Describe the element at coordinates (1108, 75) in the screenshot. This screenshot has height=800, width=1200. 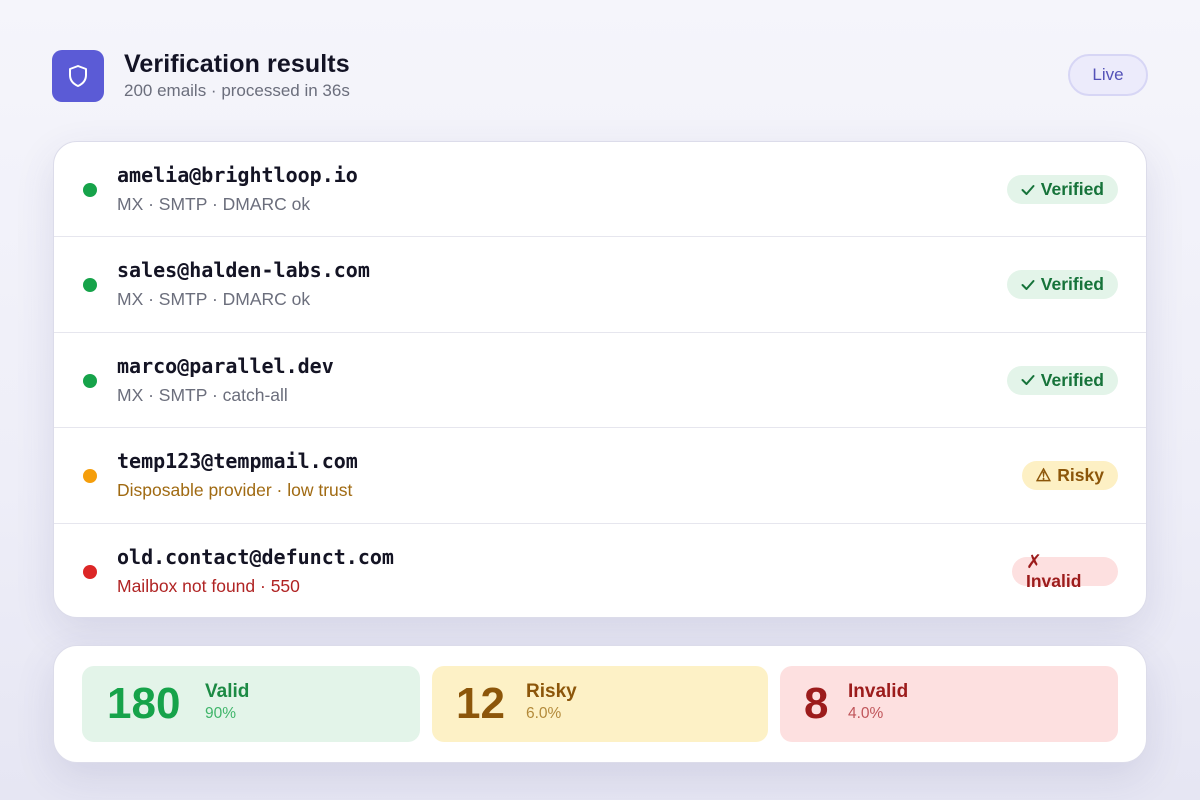
I see `live-status-pill: Live` at that location.